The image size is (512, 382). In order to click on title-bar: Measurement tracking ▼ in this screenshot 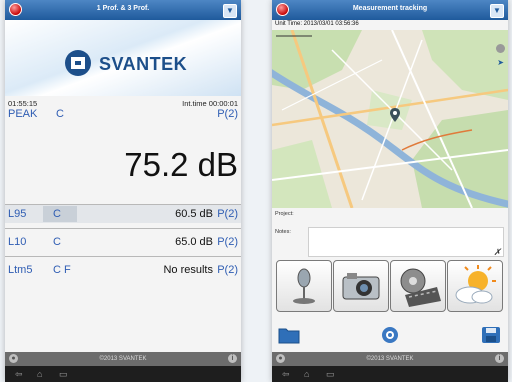, I will do `click(390, 10)`.